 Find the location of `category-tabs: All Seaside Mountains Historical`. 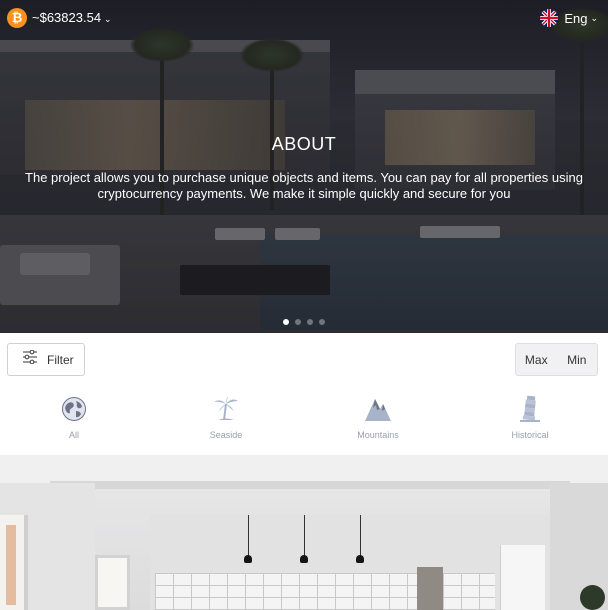

category-tabs: All Seaside Mountains Historical is located at coordinates (304, 419).